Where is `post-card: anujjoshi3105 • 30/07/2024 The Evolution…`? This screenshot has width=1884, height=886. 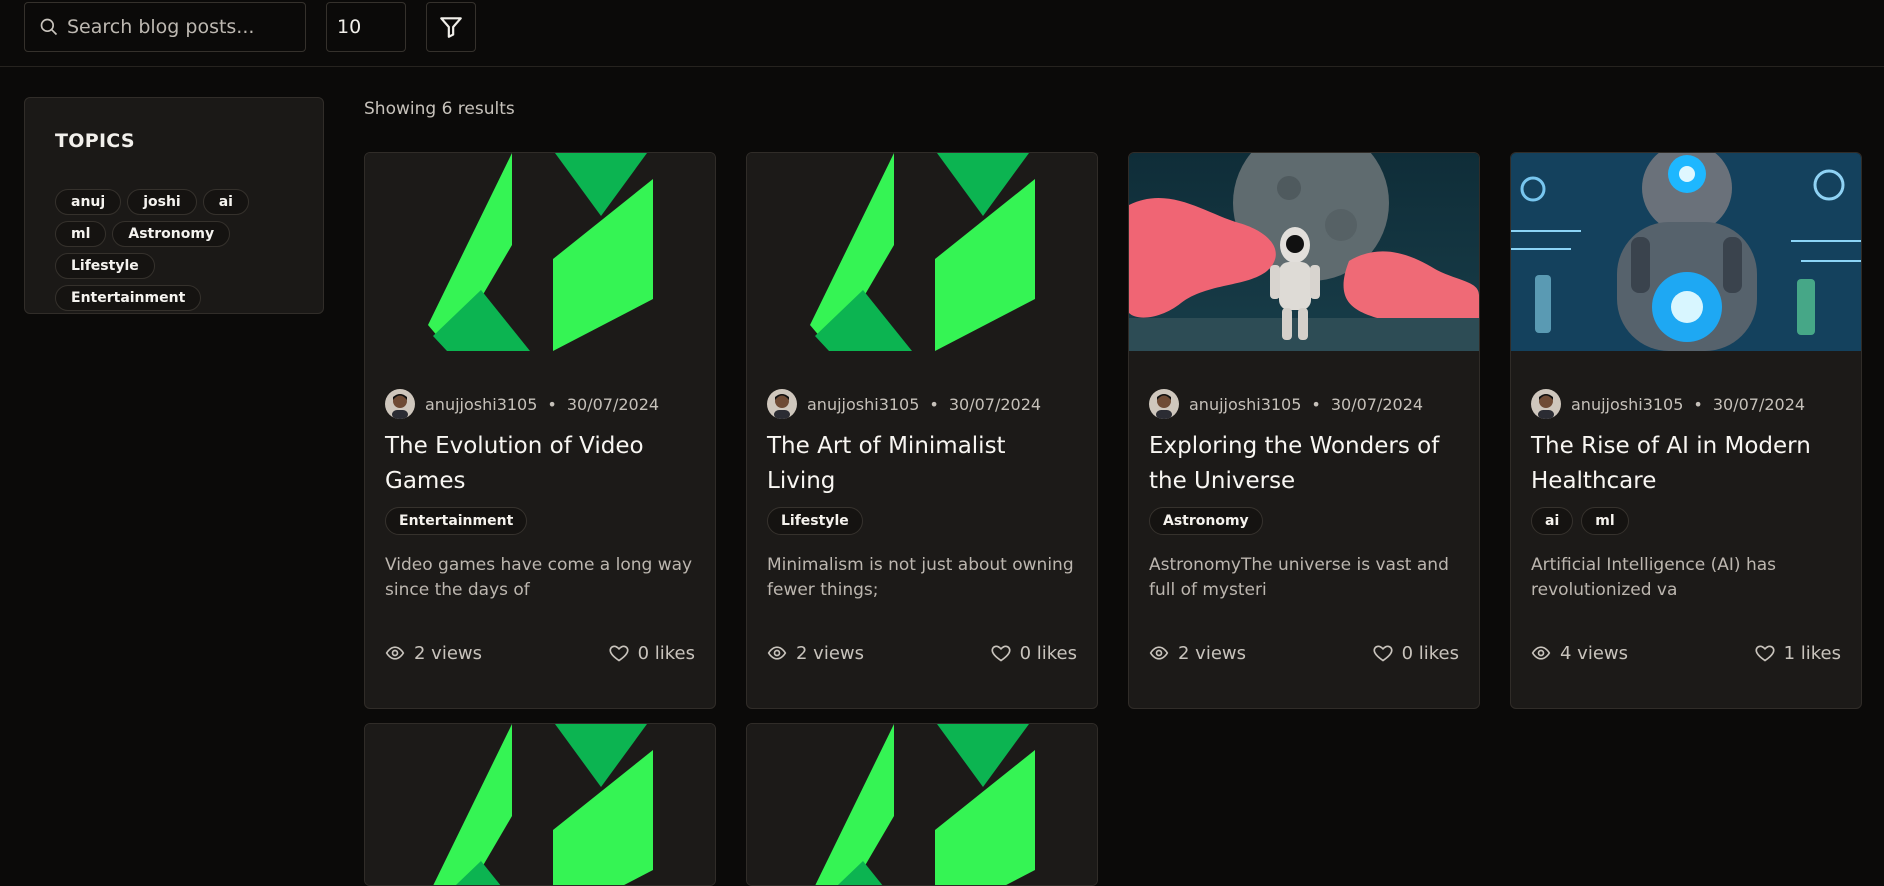
post-card: anujjoshi3105 • 30/07/2024 The Evolution… is located at coordinates (540, 430).